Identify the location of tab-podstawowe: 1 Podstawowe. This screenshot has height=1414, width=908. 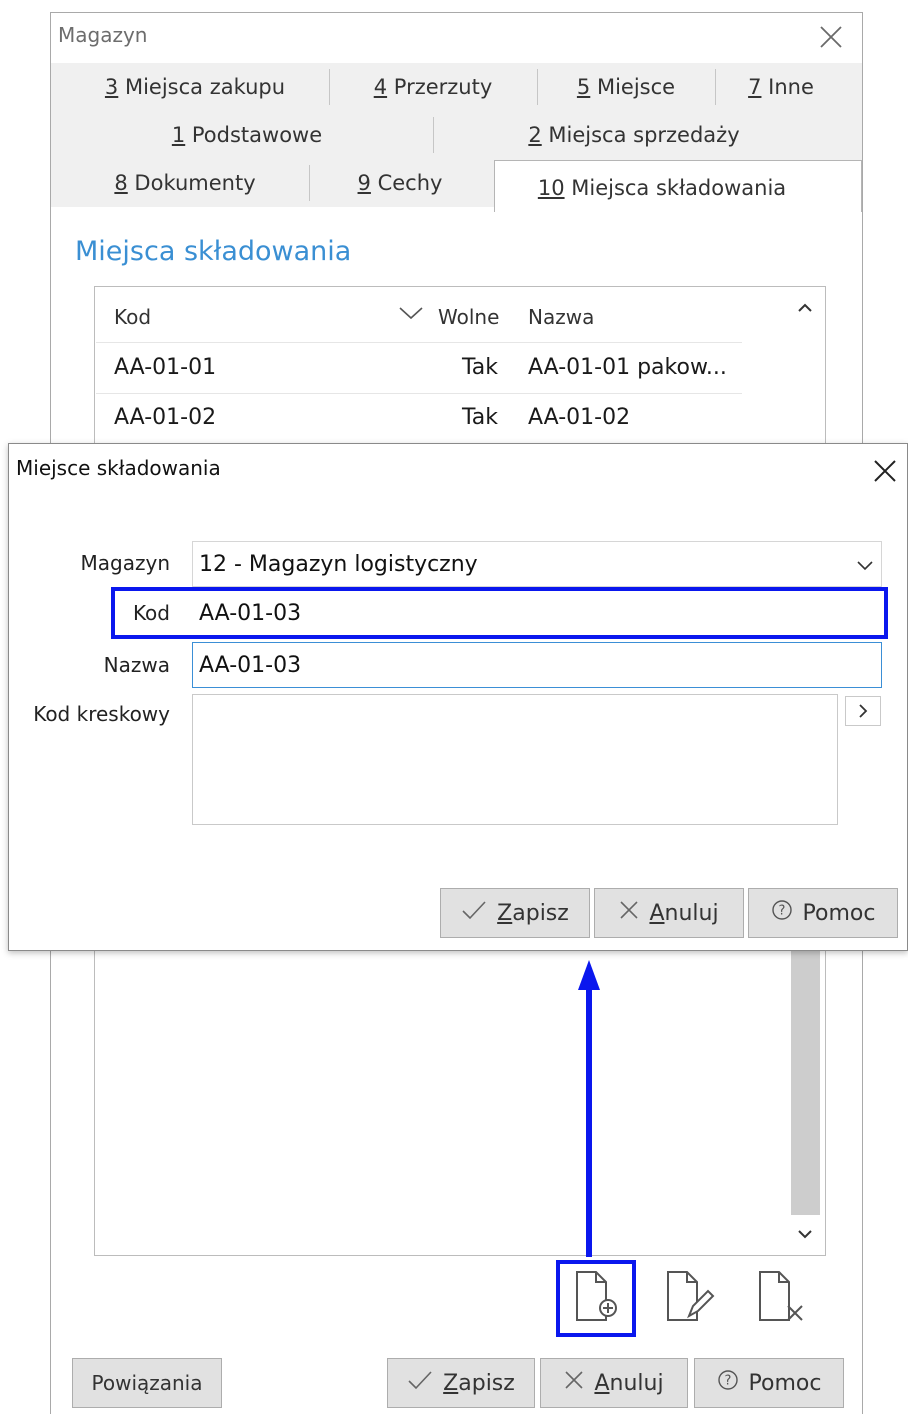
(247, 135).